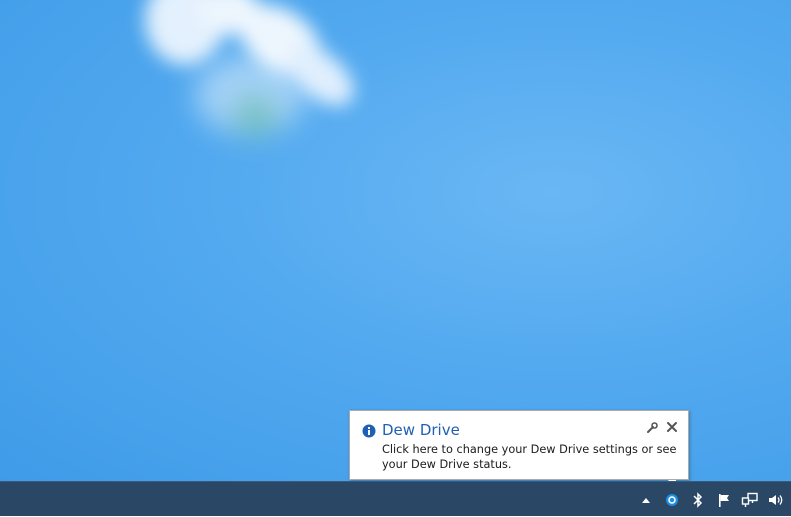 This screenshot has width=791, height=517. What do you see at coordinates (698, 500) in the screenshot?
I see `bluetooth-icon` at bounding box center [698, 500].